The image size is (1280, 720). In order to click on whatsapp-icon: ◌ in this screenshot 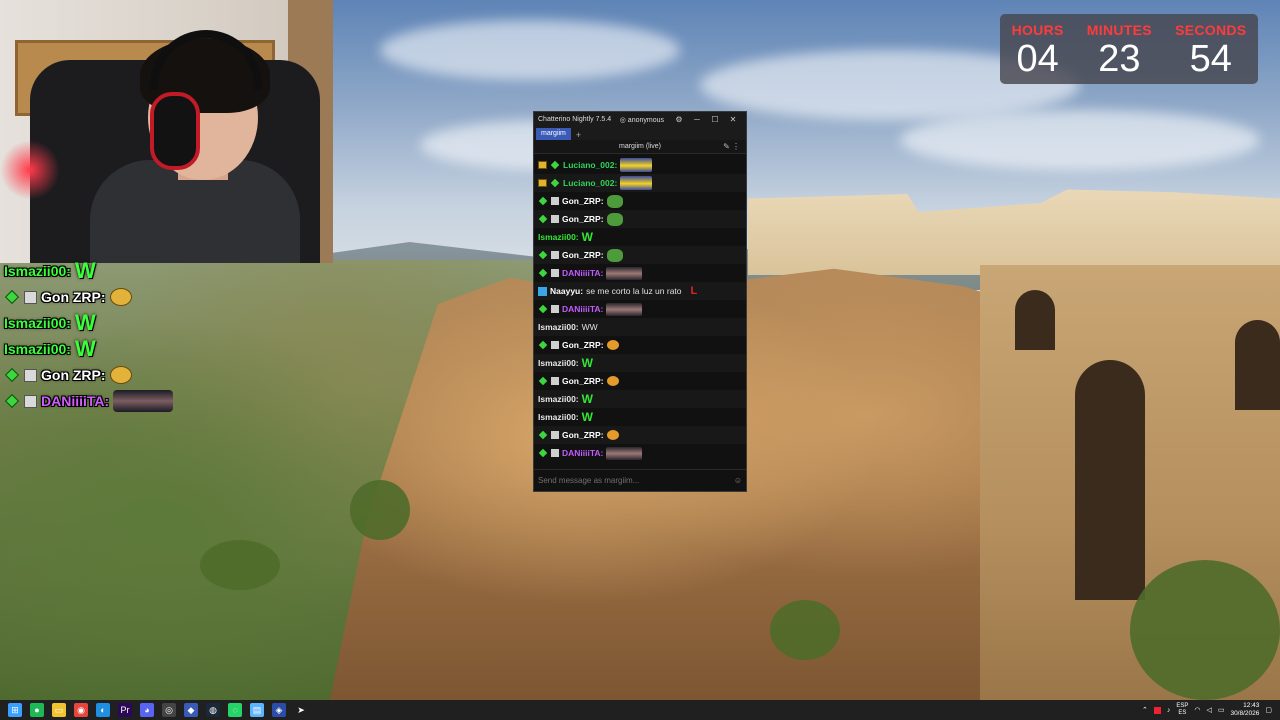, I will do `click(235, 710)`.